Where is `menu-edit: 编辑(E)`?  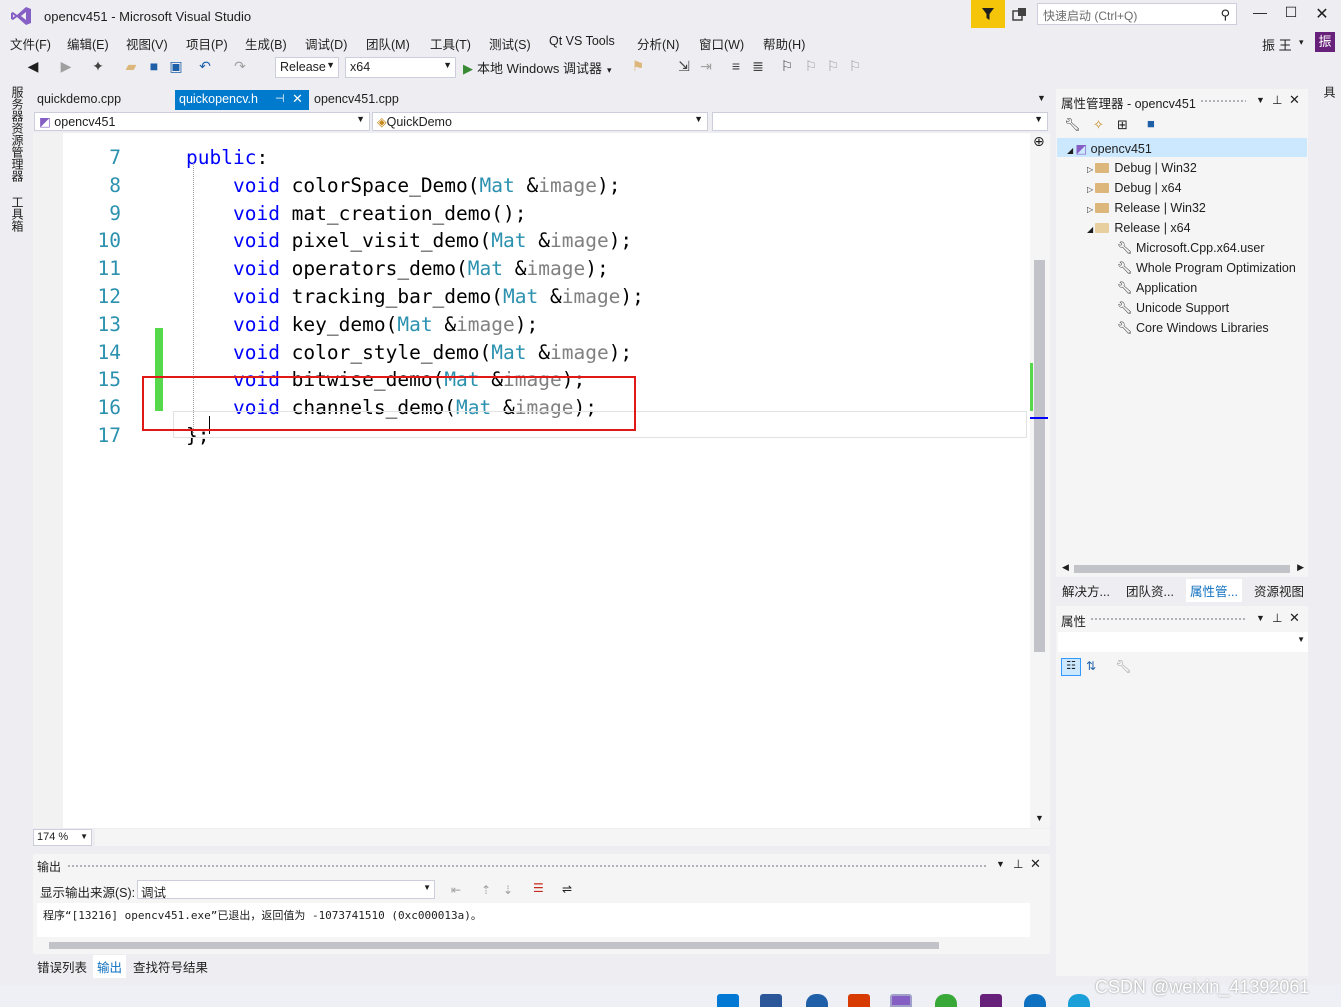 menu-edit: 编辑(E) is located at coordinates (88, 43).